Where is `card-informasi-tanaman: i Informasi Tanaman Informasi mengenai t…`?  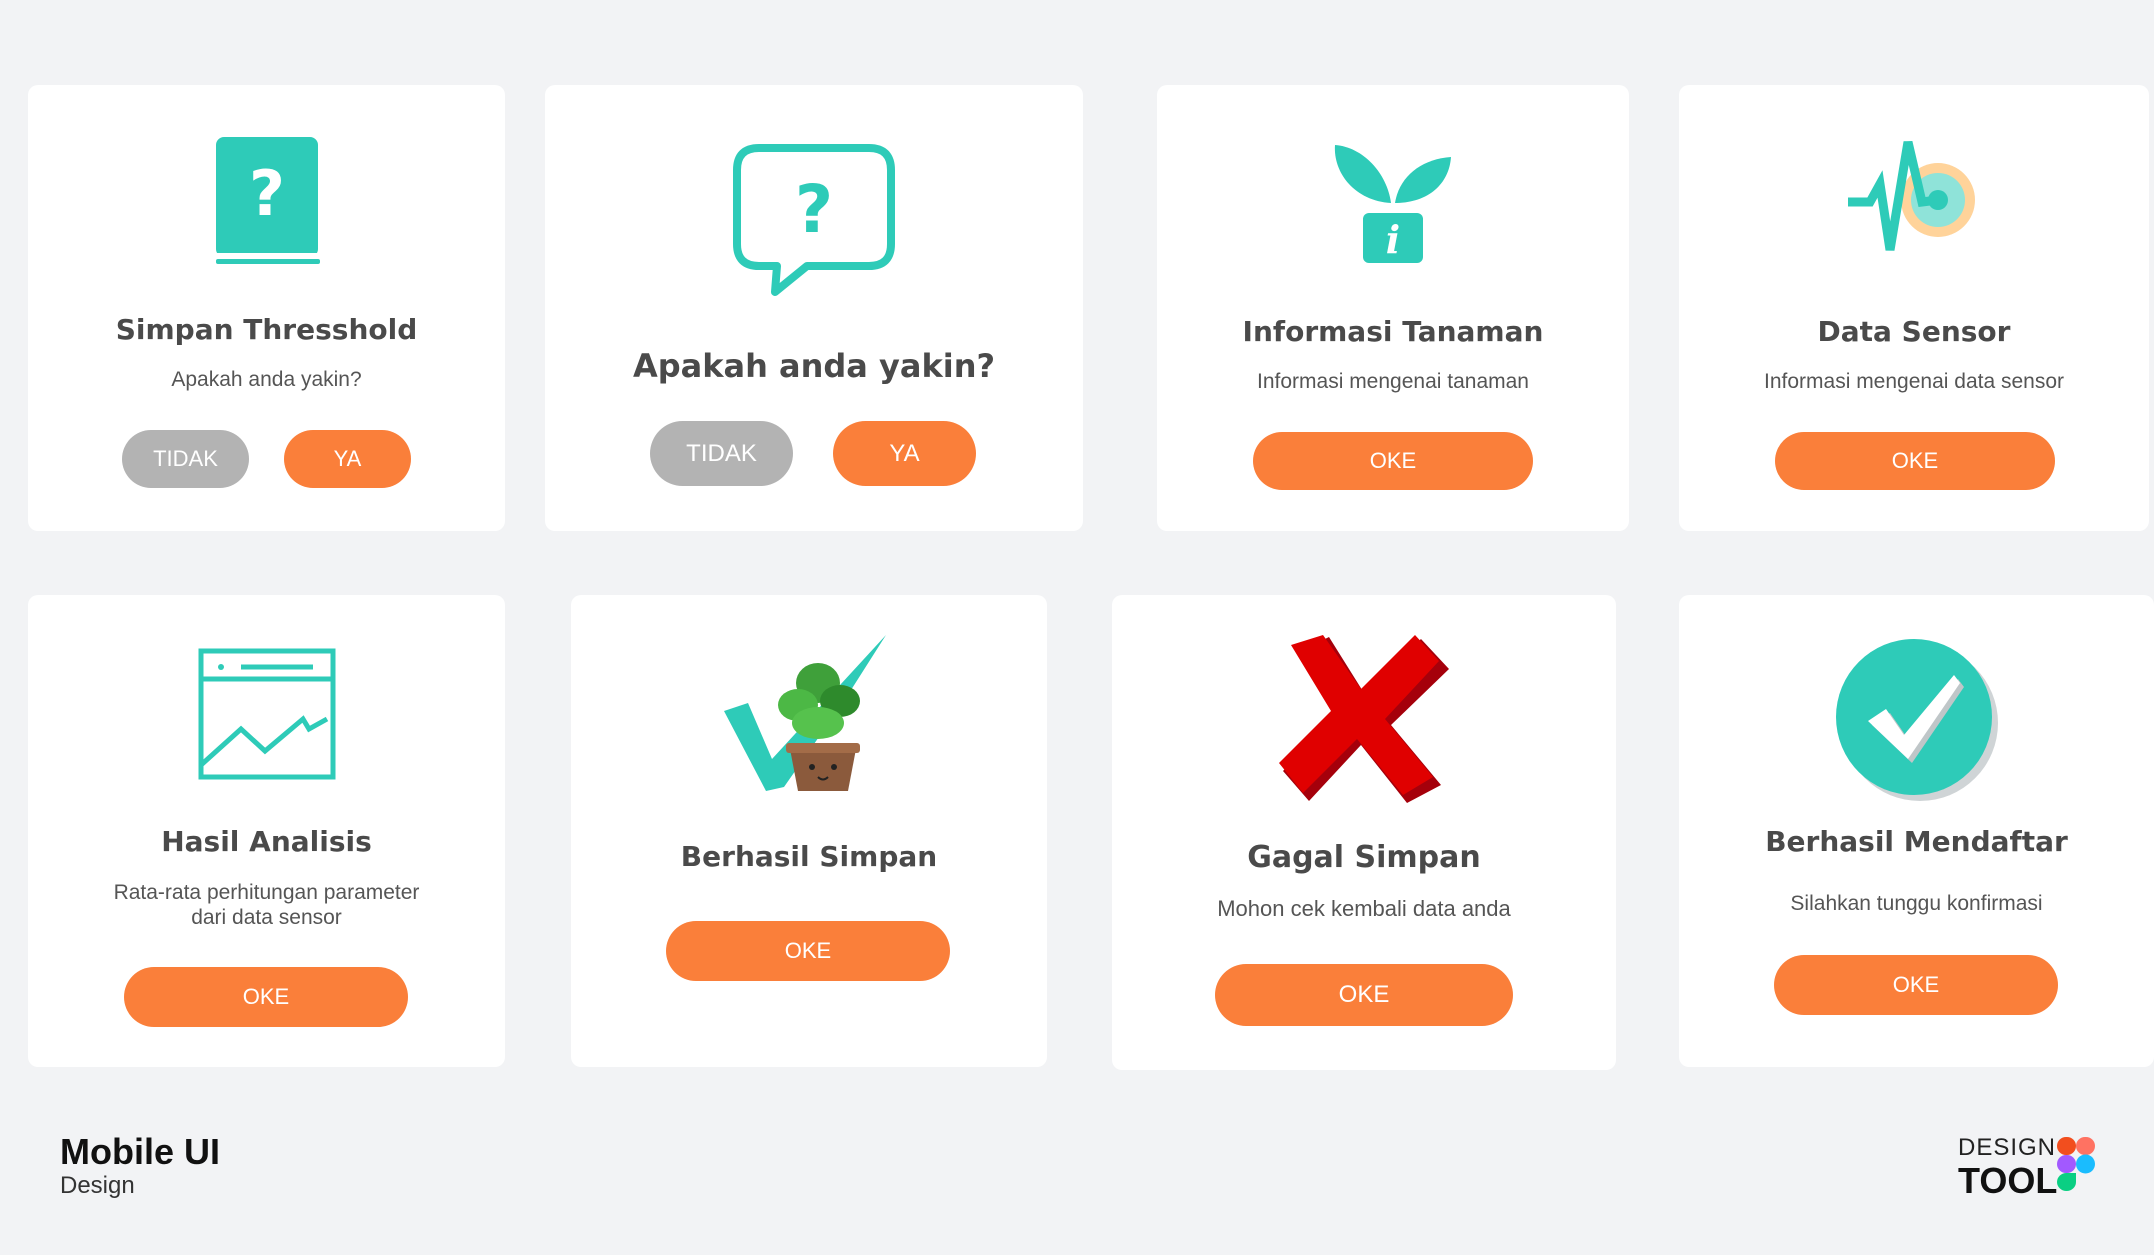 card-informasi-tanaman: i Informasi Tanaman Informasi mengenai t… is located at coordinates (1393, 308).